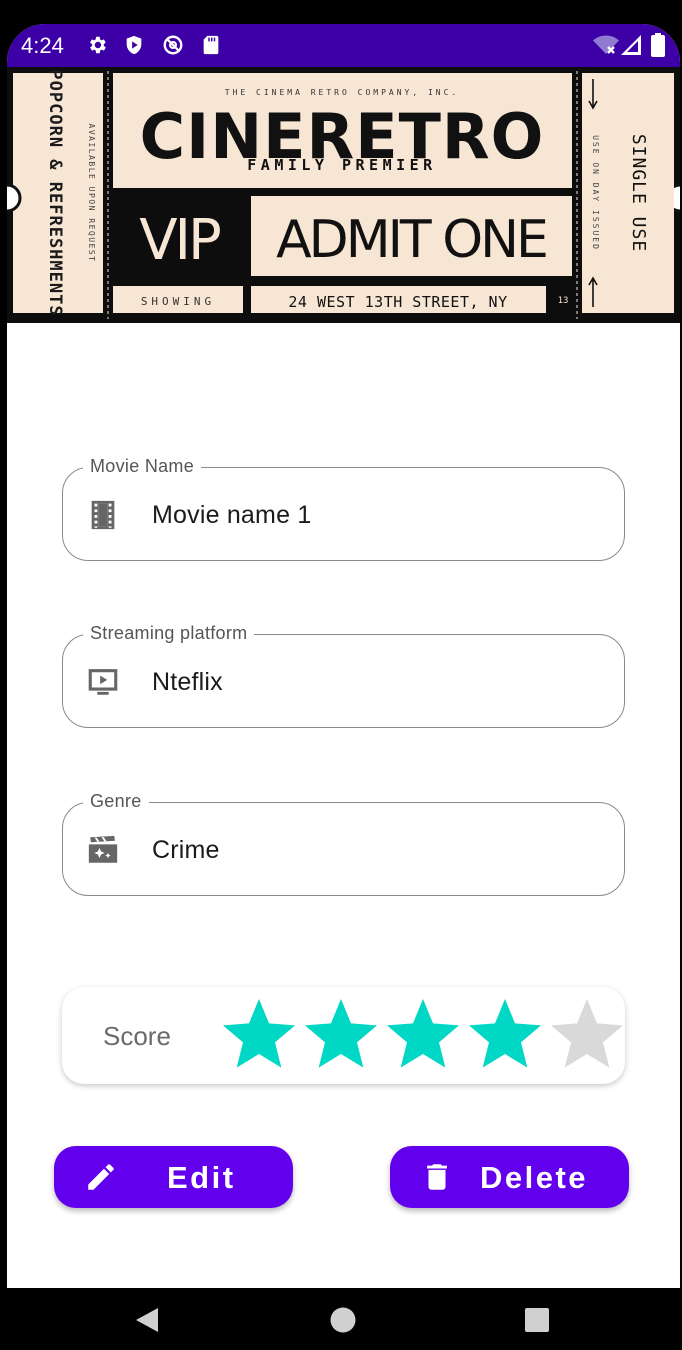  I want to click on streaming-platform-input: Nteflix, so click(187, 682).